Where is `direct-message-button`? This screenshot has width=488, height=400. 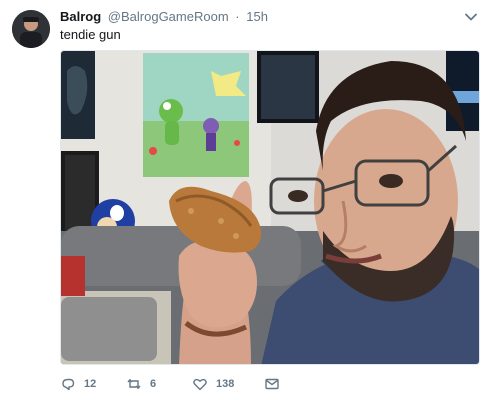
direct-message-button is located at coordinates (272, 384).